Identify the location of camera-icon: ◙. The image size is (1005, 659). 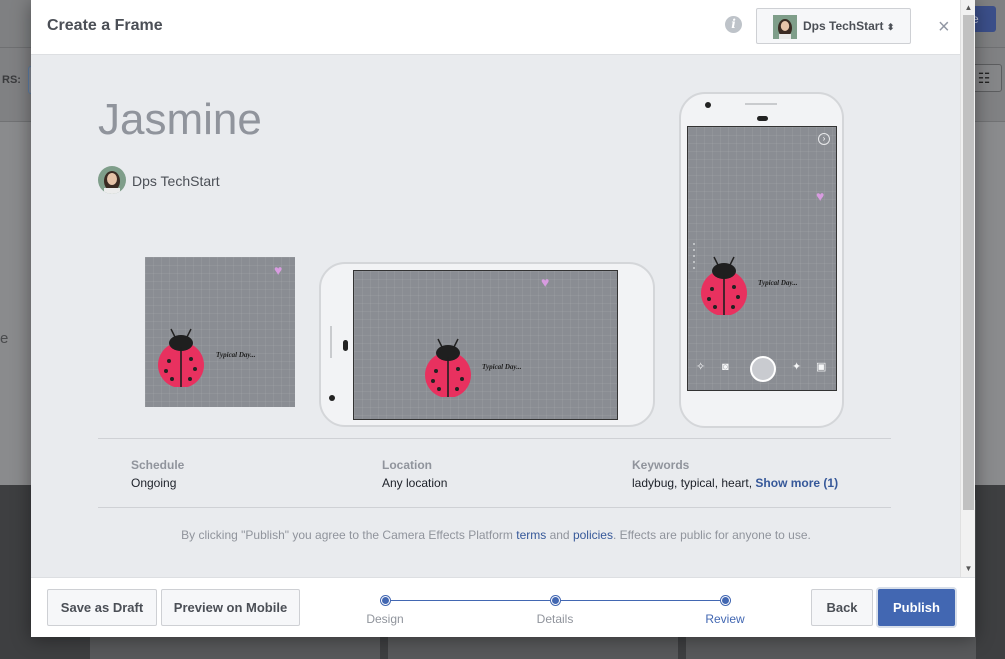
(725, 367).